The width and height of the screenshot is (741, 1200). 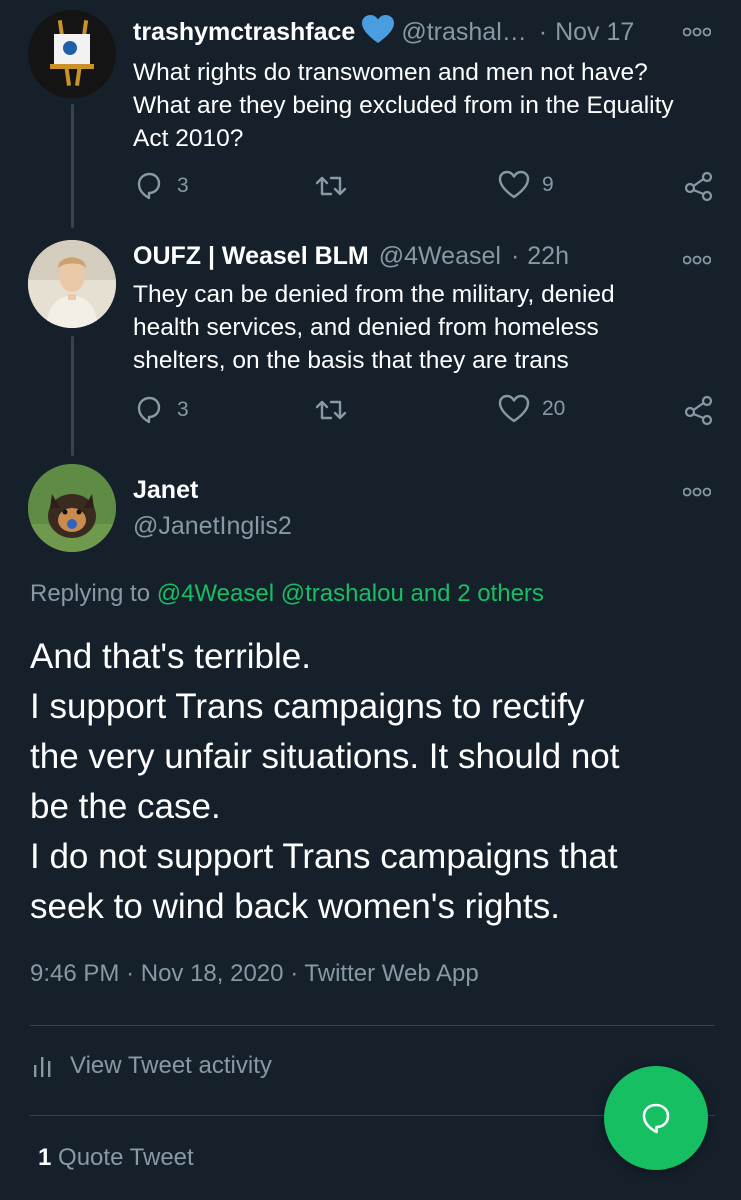 I want to click on tweet-date: Nov 18, 2020, so click(x=212, y=973).